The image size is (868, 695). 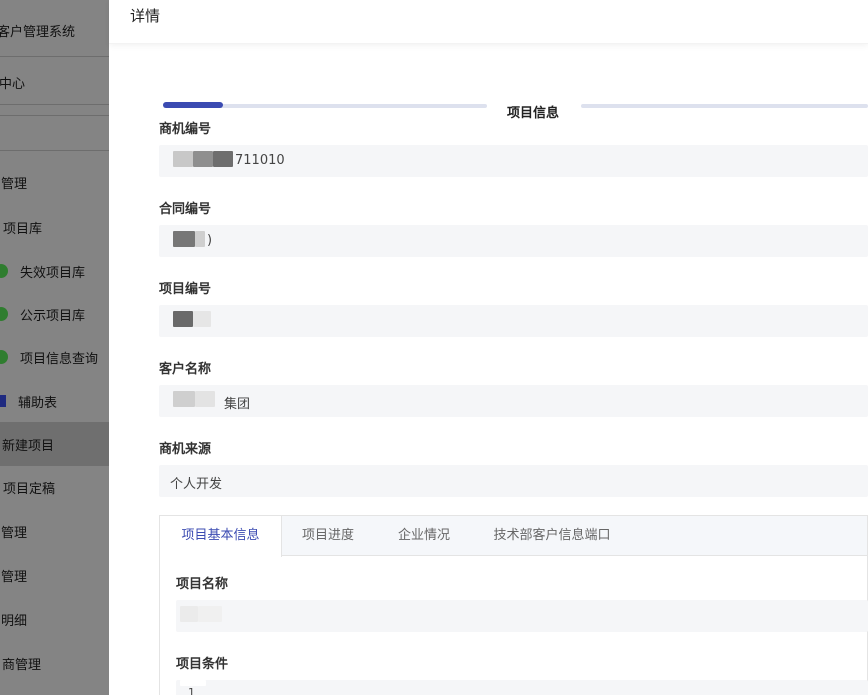 What do you see at coordinates (513, 321) in the screenshot?
I see `field-project-no` at bounding box center [513, 321].